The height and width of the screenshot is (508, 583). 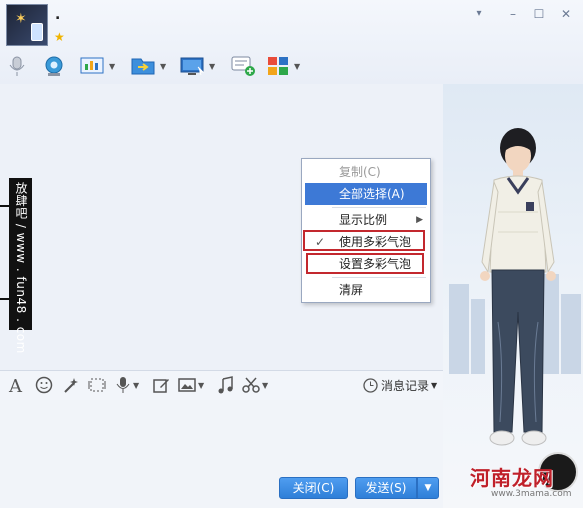 I want to click on microphone-icon, so click(x=17, y=66).